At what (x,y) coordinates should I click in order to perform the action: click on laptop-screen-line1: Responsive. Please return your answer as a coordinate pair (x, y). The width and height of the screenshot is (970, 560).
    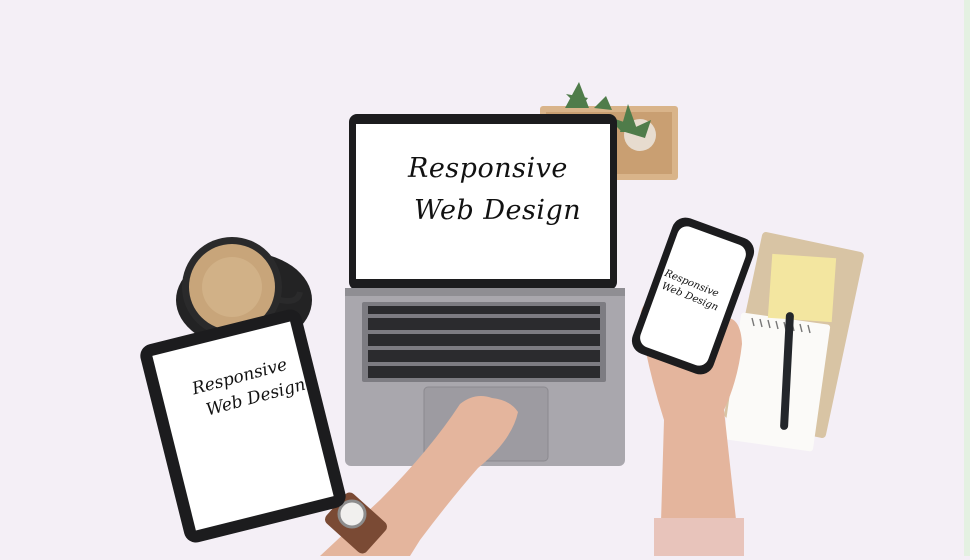
    Looking at the image, I should click on (488, 168).